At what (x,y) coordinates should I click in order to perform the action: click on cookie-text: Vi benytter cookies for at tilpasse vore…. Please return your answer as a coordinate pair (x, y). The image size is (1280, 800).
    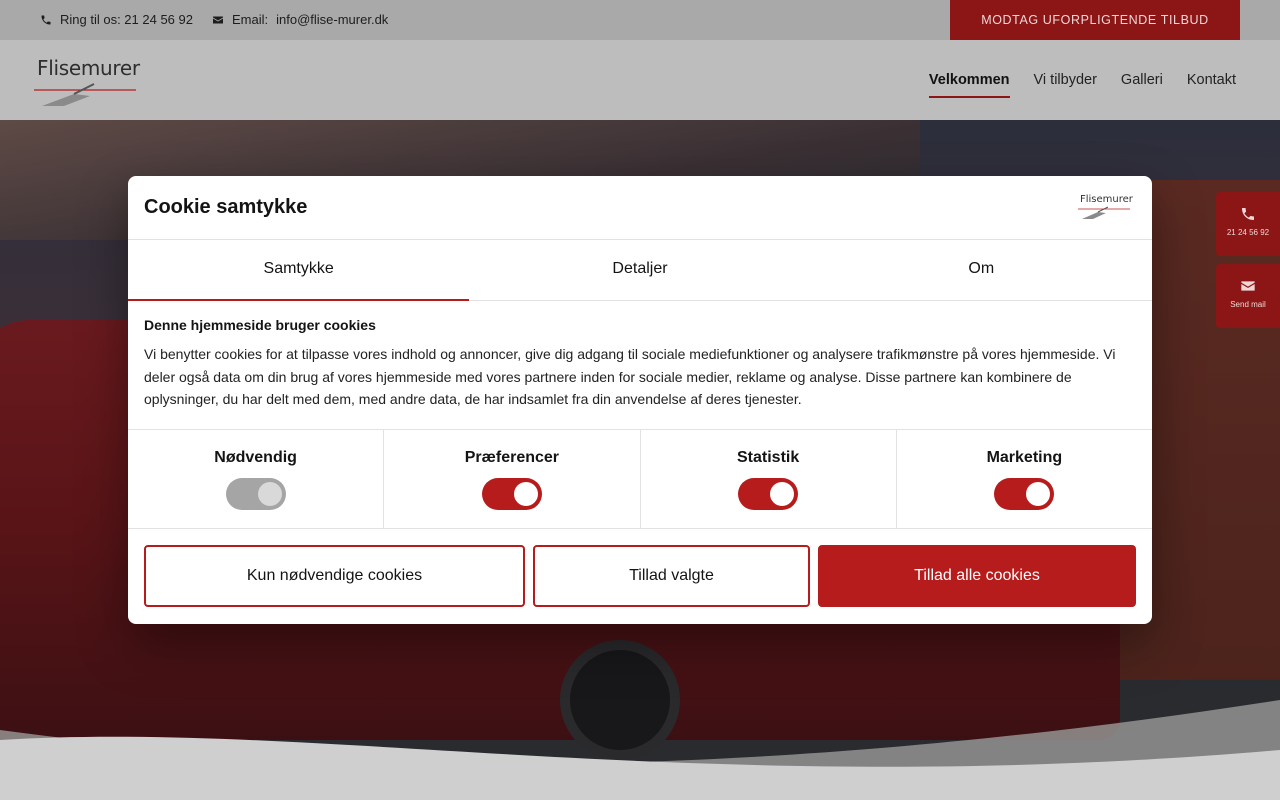
    Looking at the image, I should click on (630, 376).